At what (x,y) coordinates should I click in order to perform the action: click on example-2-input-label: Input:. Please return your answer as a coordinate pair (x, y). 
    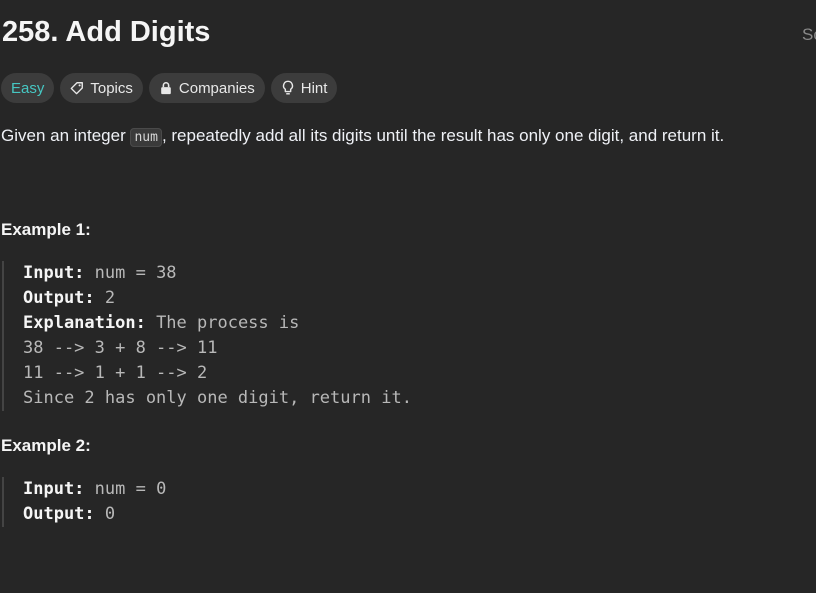
    Looking at the image, I should click on (54, 489).